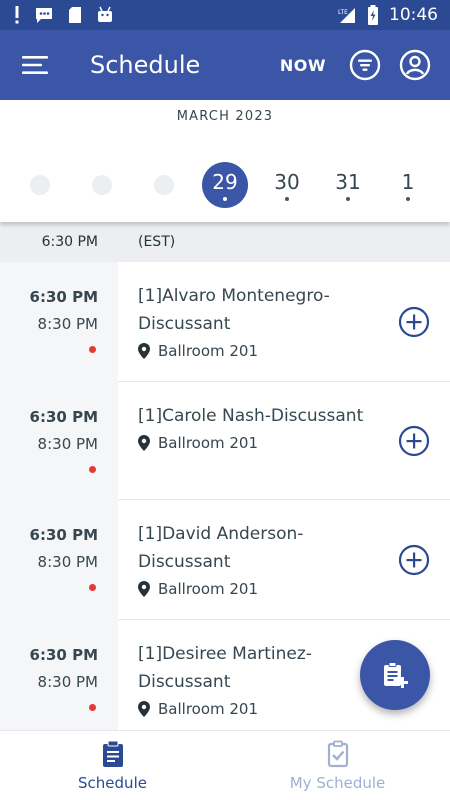 The image size is (450, 800). I want to click on session-title-line: [1]Alvaro Montenegro-, so click(234, 296).